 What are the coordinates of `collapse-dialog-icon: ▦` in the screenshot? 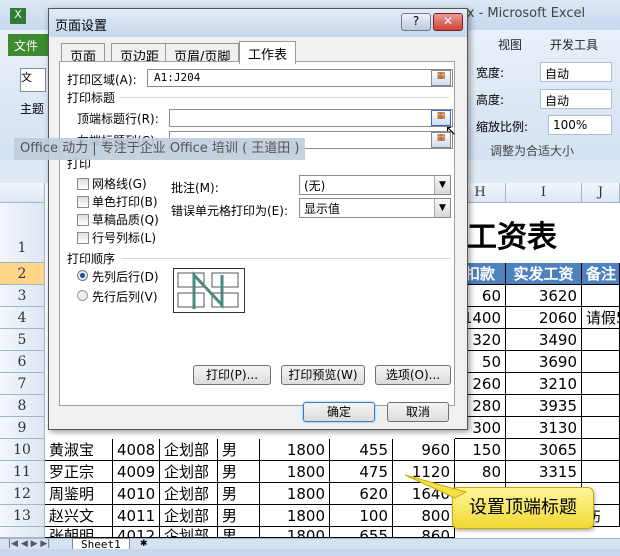 It's located at (441, 78).